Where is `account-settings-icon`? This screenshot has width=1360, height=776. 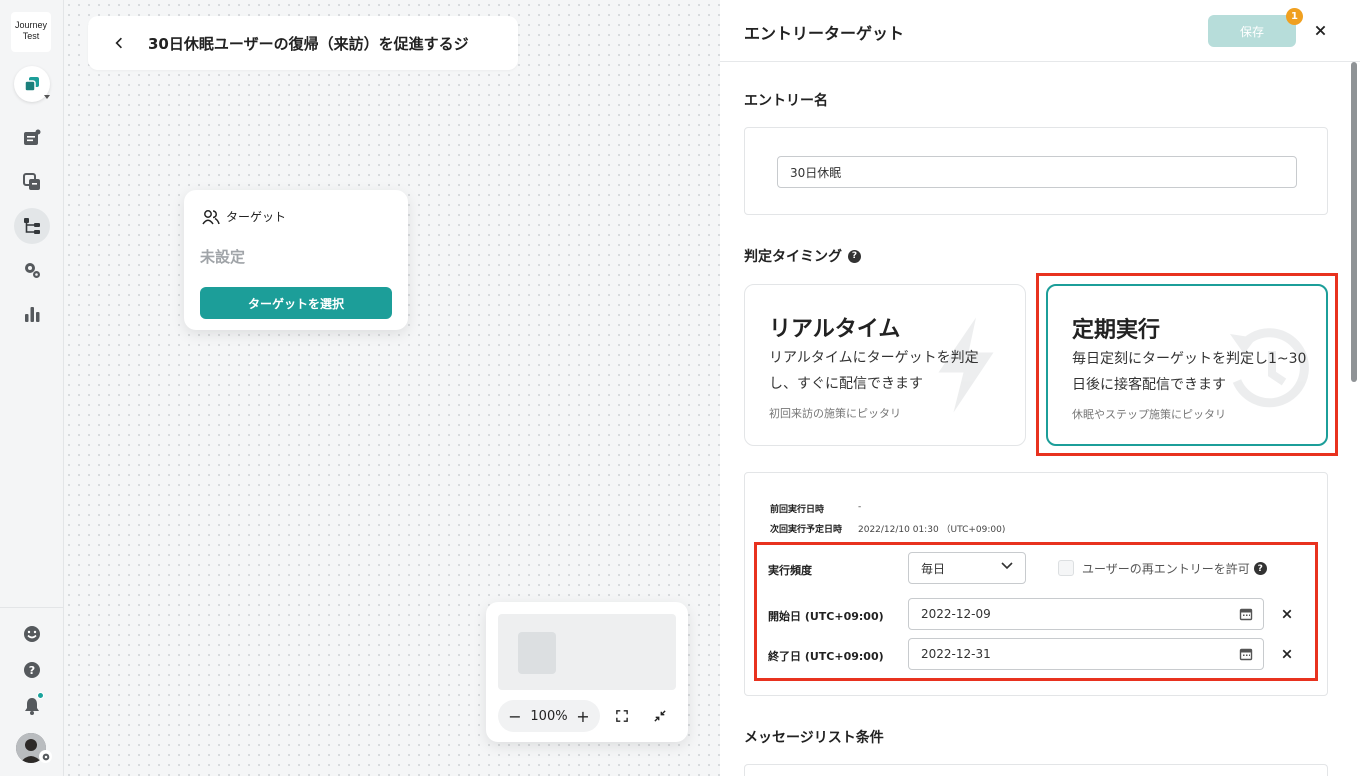
account-settings-icon is located at coordinates (45, 756).